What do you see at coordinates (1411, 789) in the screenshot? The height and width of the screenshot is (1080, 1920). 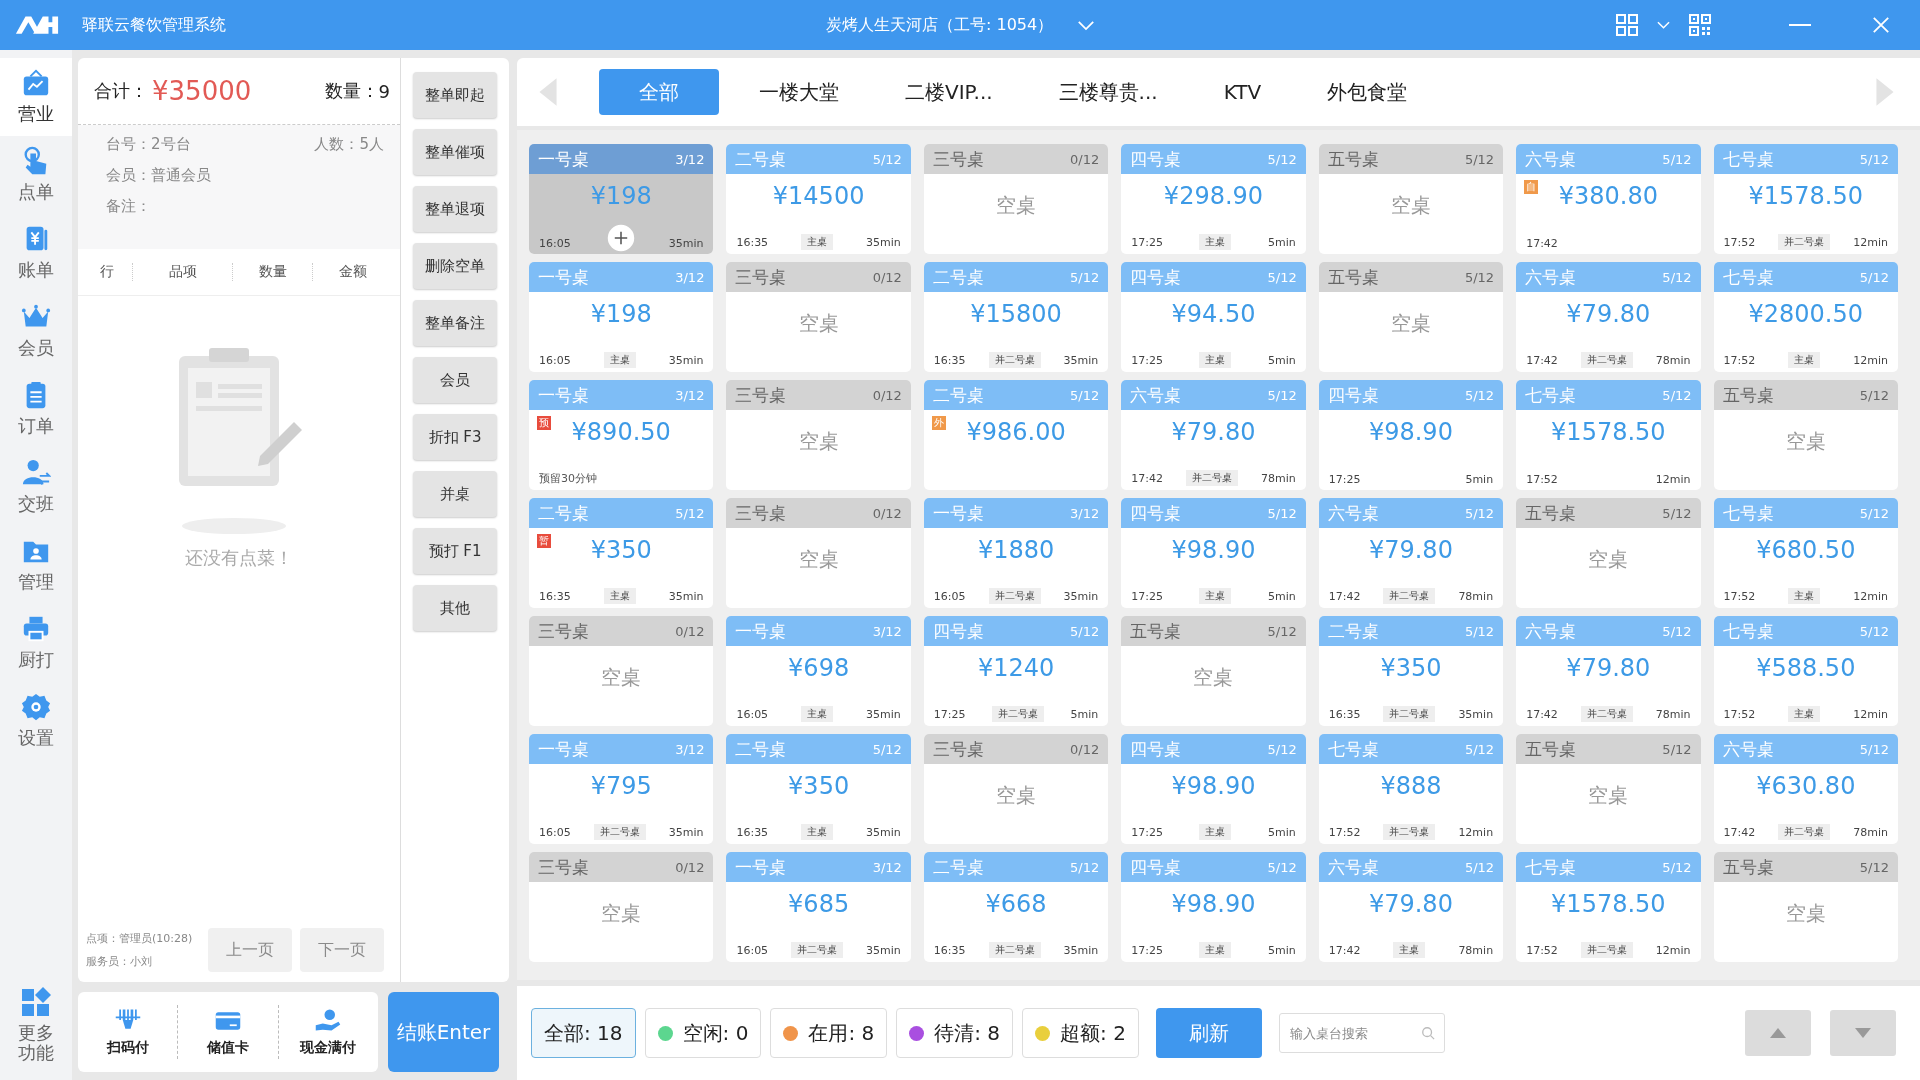 I see `table-card: 七号桌 5/12 ¥888 17:52 并二号桌 12min` at bounding box center [1411, 789].